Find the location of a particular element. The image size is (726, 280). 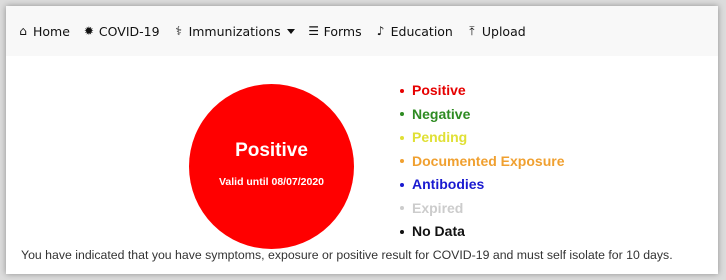

nav-forms: ☰ Forms is located at coordinates (334, 31).